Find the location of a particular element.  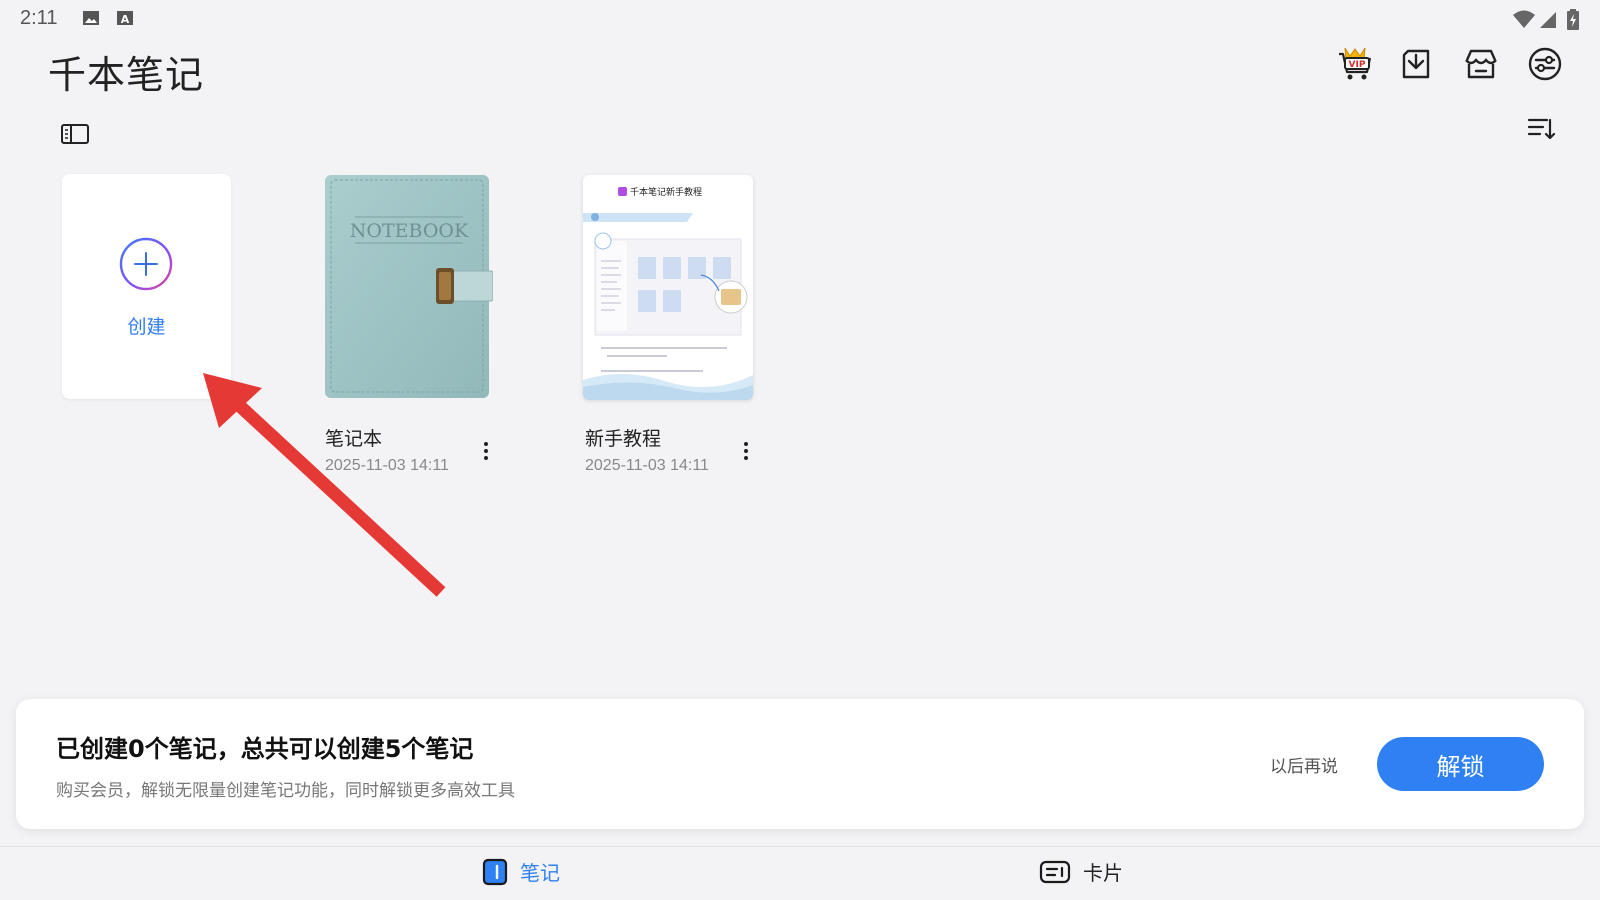

import-icon is located at coordinates (1416, 64).